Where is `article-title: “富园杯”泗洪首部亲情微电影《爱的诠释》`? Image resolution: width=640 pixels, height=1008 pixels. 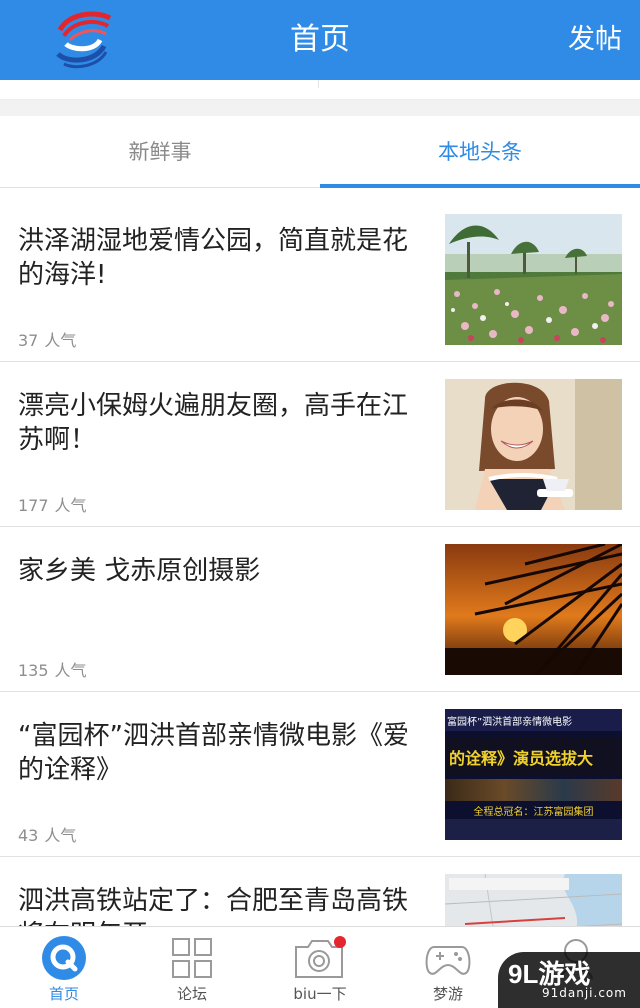
article-title: “富园杯”泗洪首部亲情微电影《爱的诠释》 is located at coordinates (213, 753).